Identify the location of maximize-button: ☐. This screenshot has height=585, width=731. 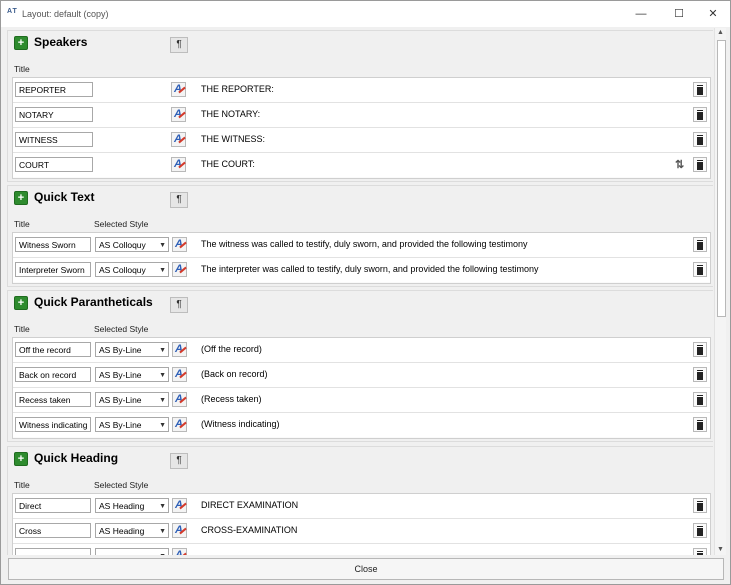
(679, 14).